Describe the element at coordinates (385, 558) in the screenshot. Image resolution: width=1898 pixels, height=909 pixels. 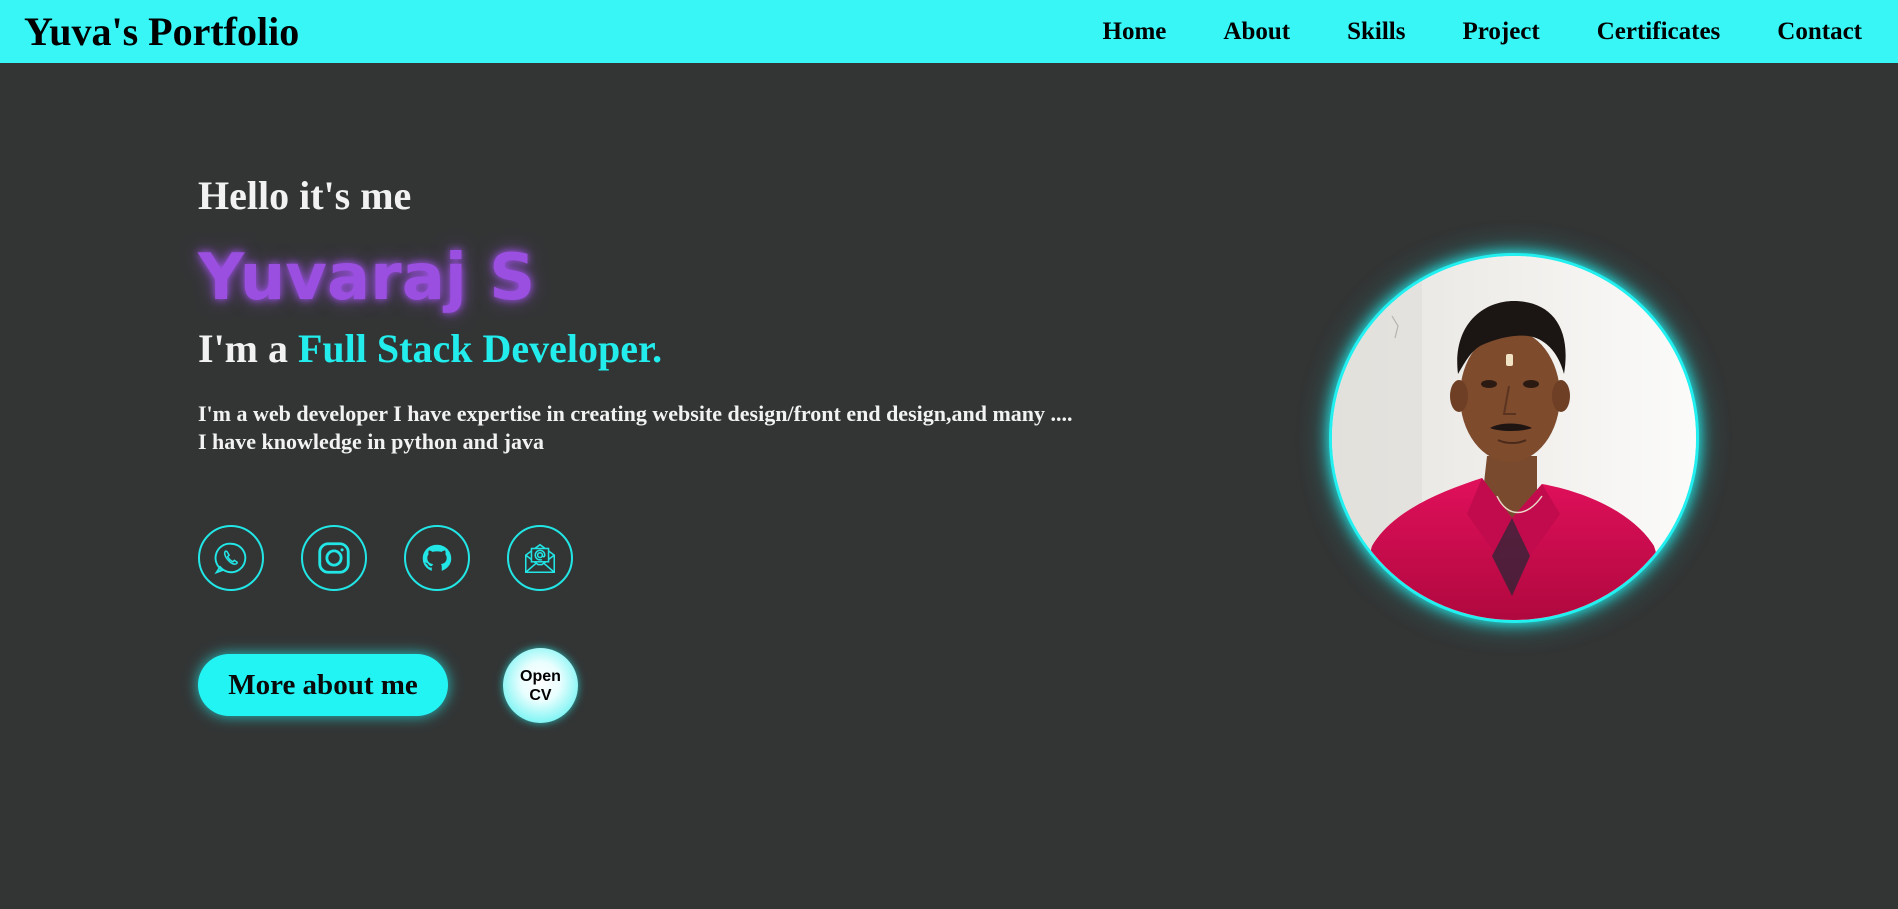
I see `social-links` at that location.